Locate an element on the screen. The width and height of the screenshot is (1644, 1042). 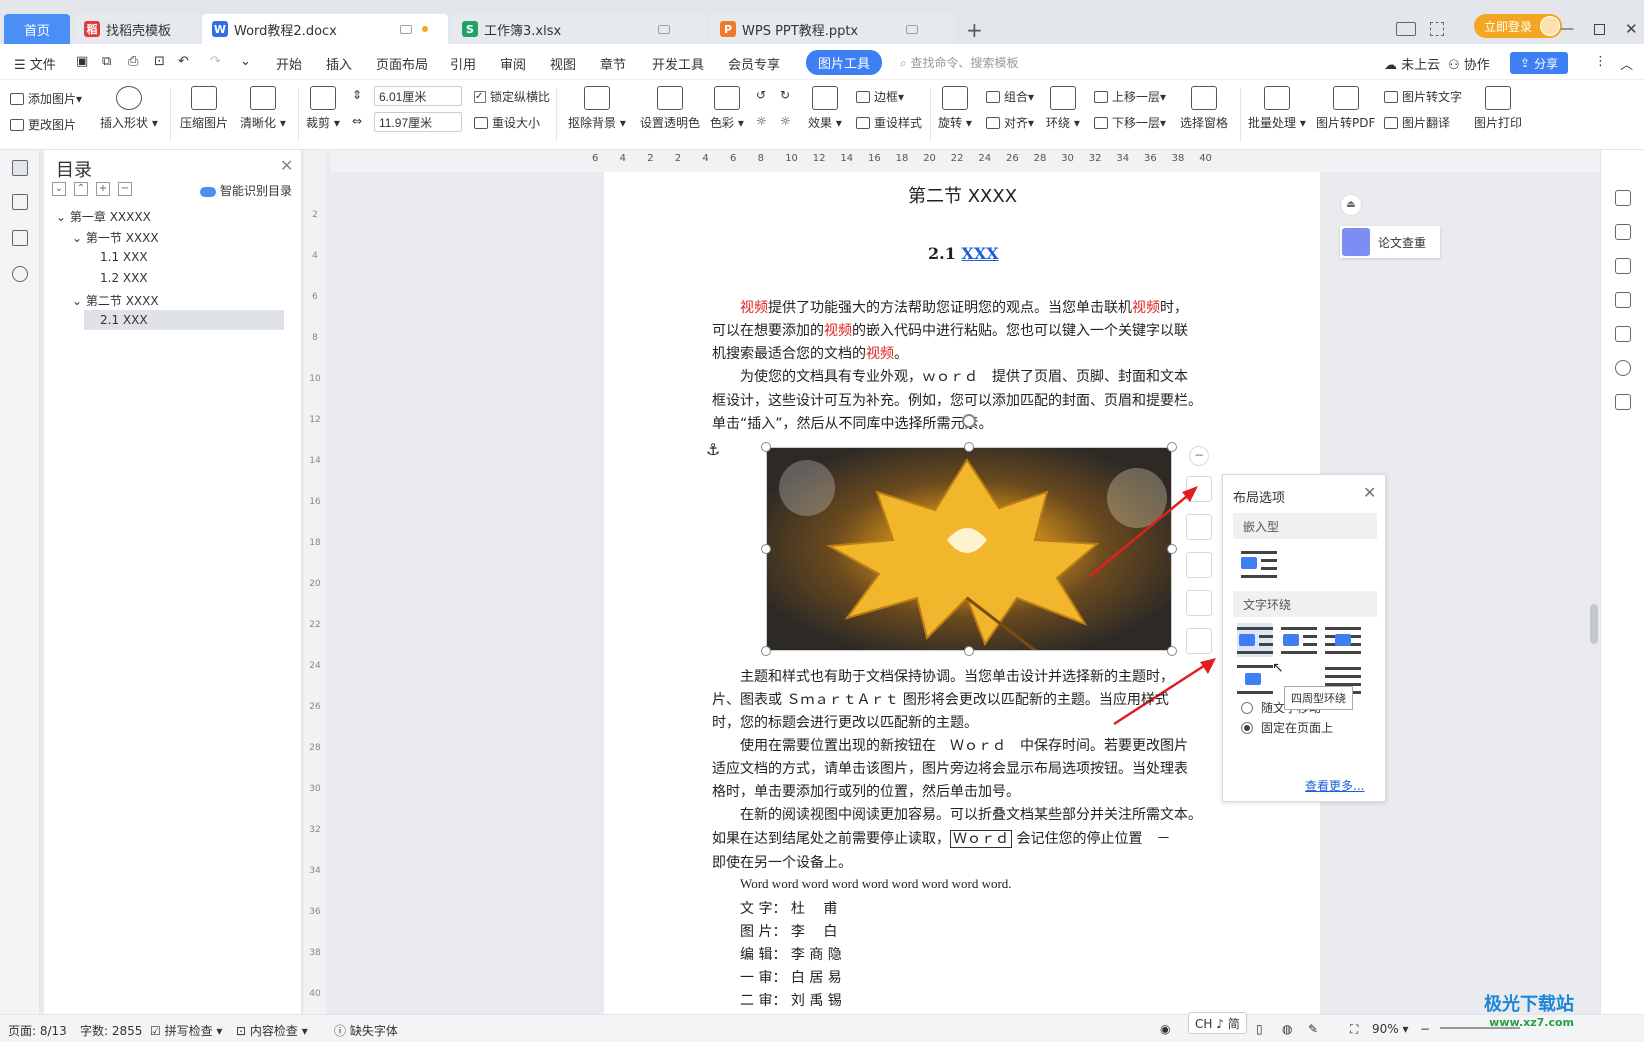
menu-page-layout: 页面布局 is located at coordinates (402, 63).